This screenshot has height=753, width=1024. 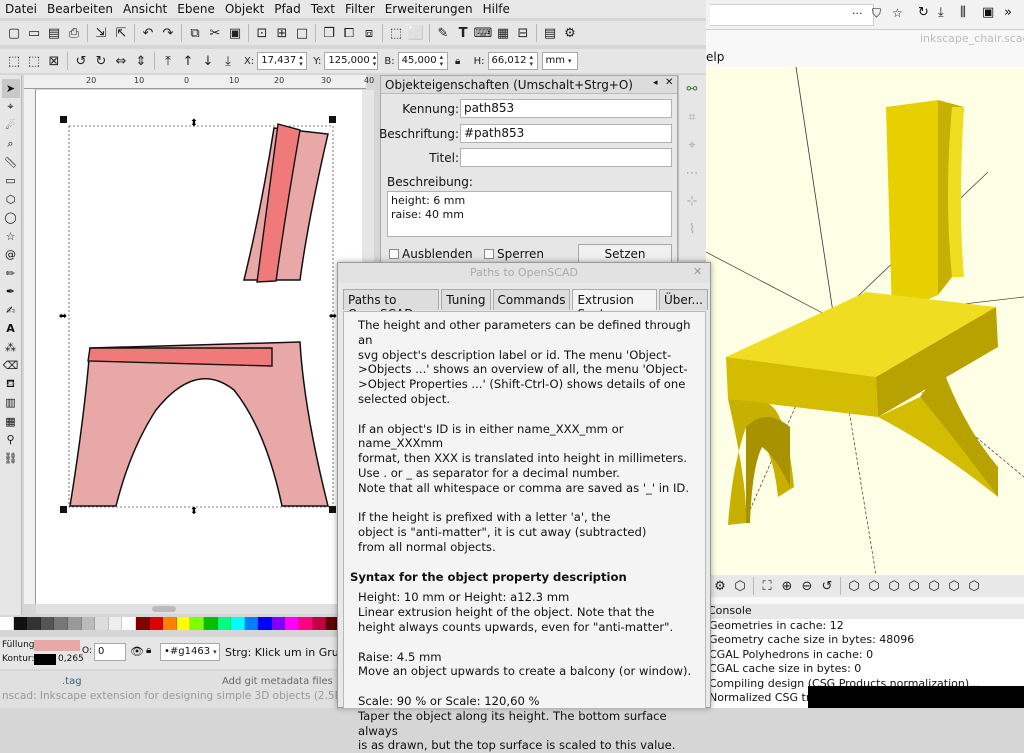 I want to click on view-all-icon: ⛶, so click(x=767, y=586).